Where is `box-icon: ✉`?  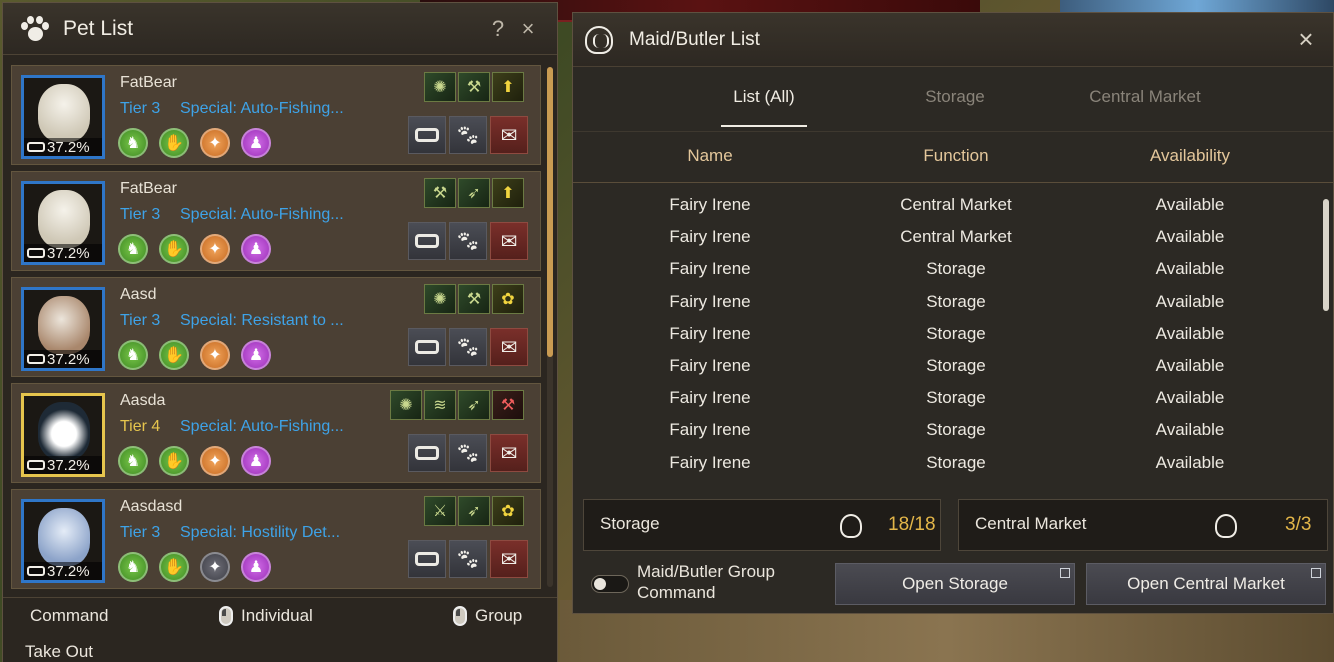
box-icon: ✉ is located at coordinates (509, 241).